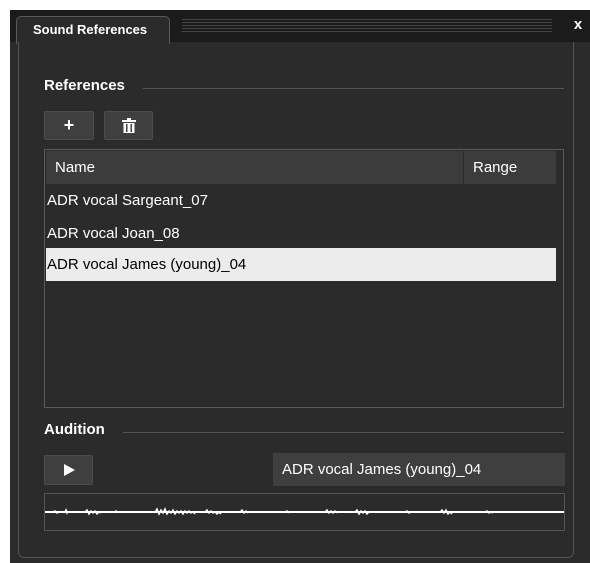 The height and width of the screenshot is (563, 590). I want to click on delete-reference-button, so click(128, 125).